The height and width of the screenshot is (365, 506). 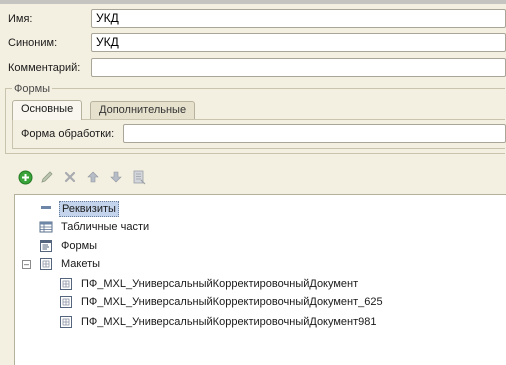 I want to click on attributes-icon, so click(x=46, y=208).